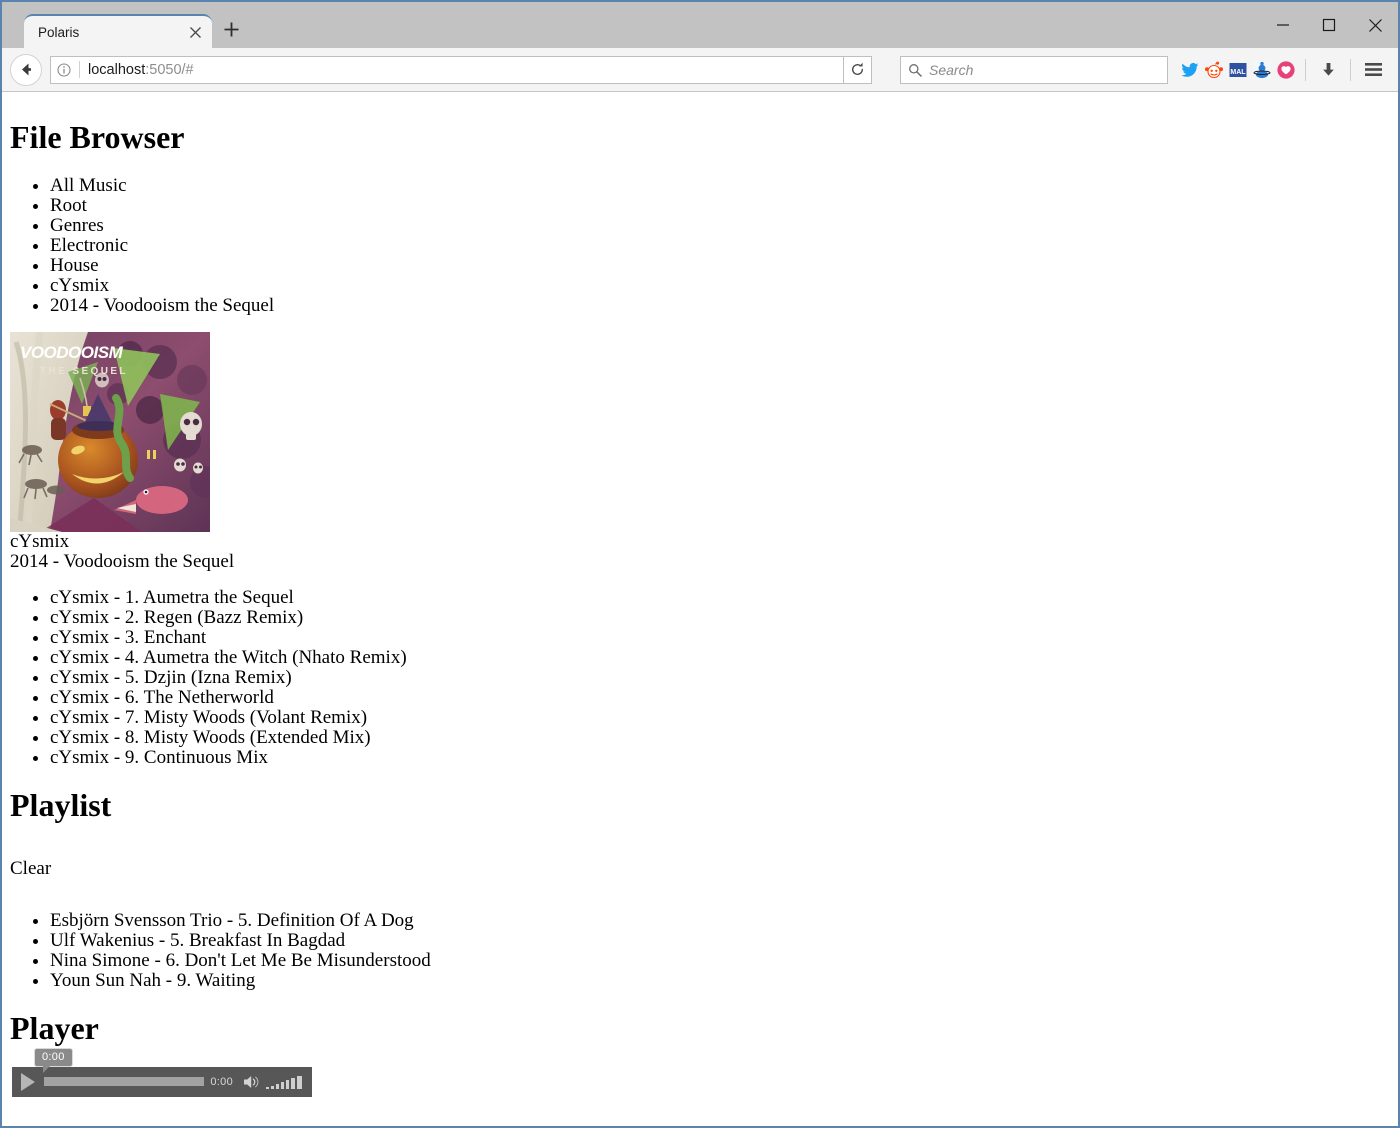 Image resolution: width=1400 pixels, height=1128 pixels. I want to click on menu-icon, so click(1373, 70).